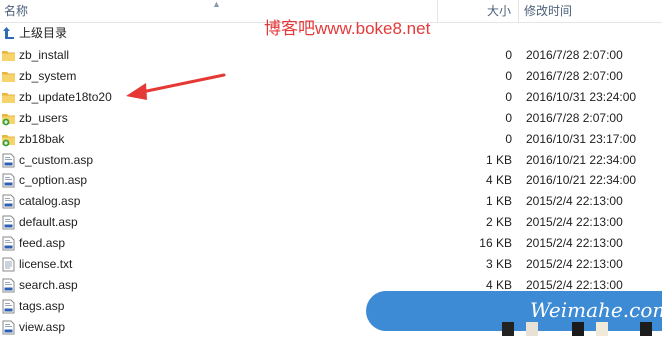  I want to click on file-size: 3 KB, so click(498, 264).